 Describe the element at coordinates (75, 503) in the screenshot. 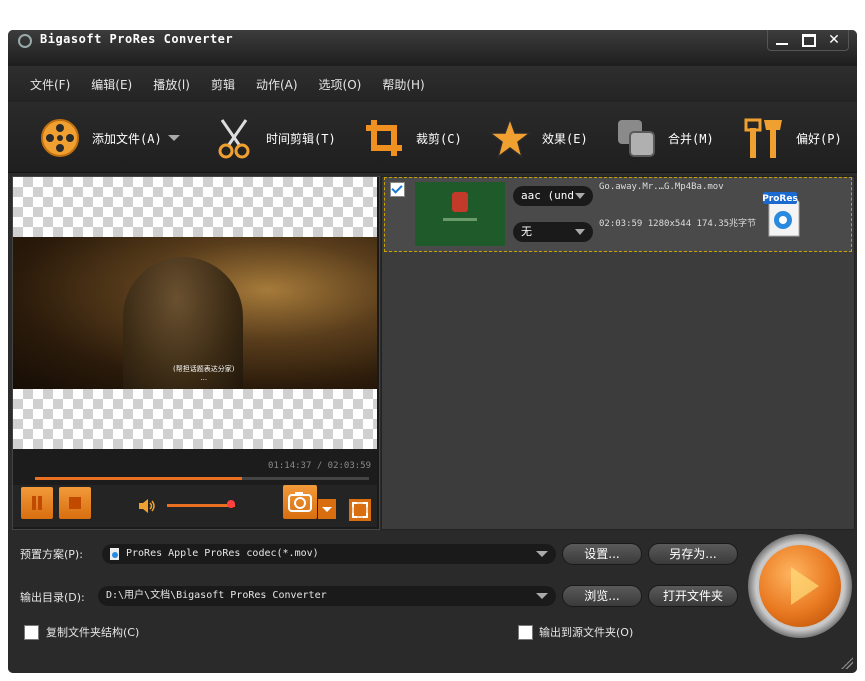

I see `stop-button` at that location.